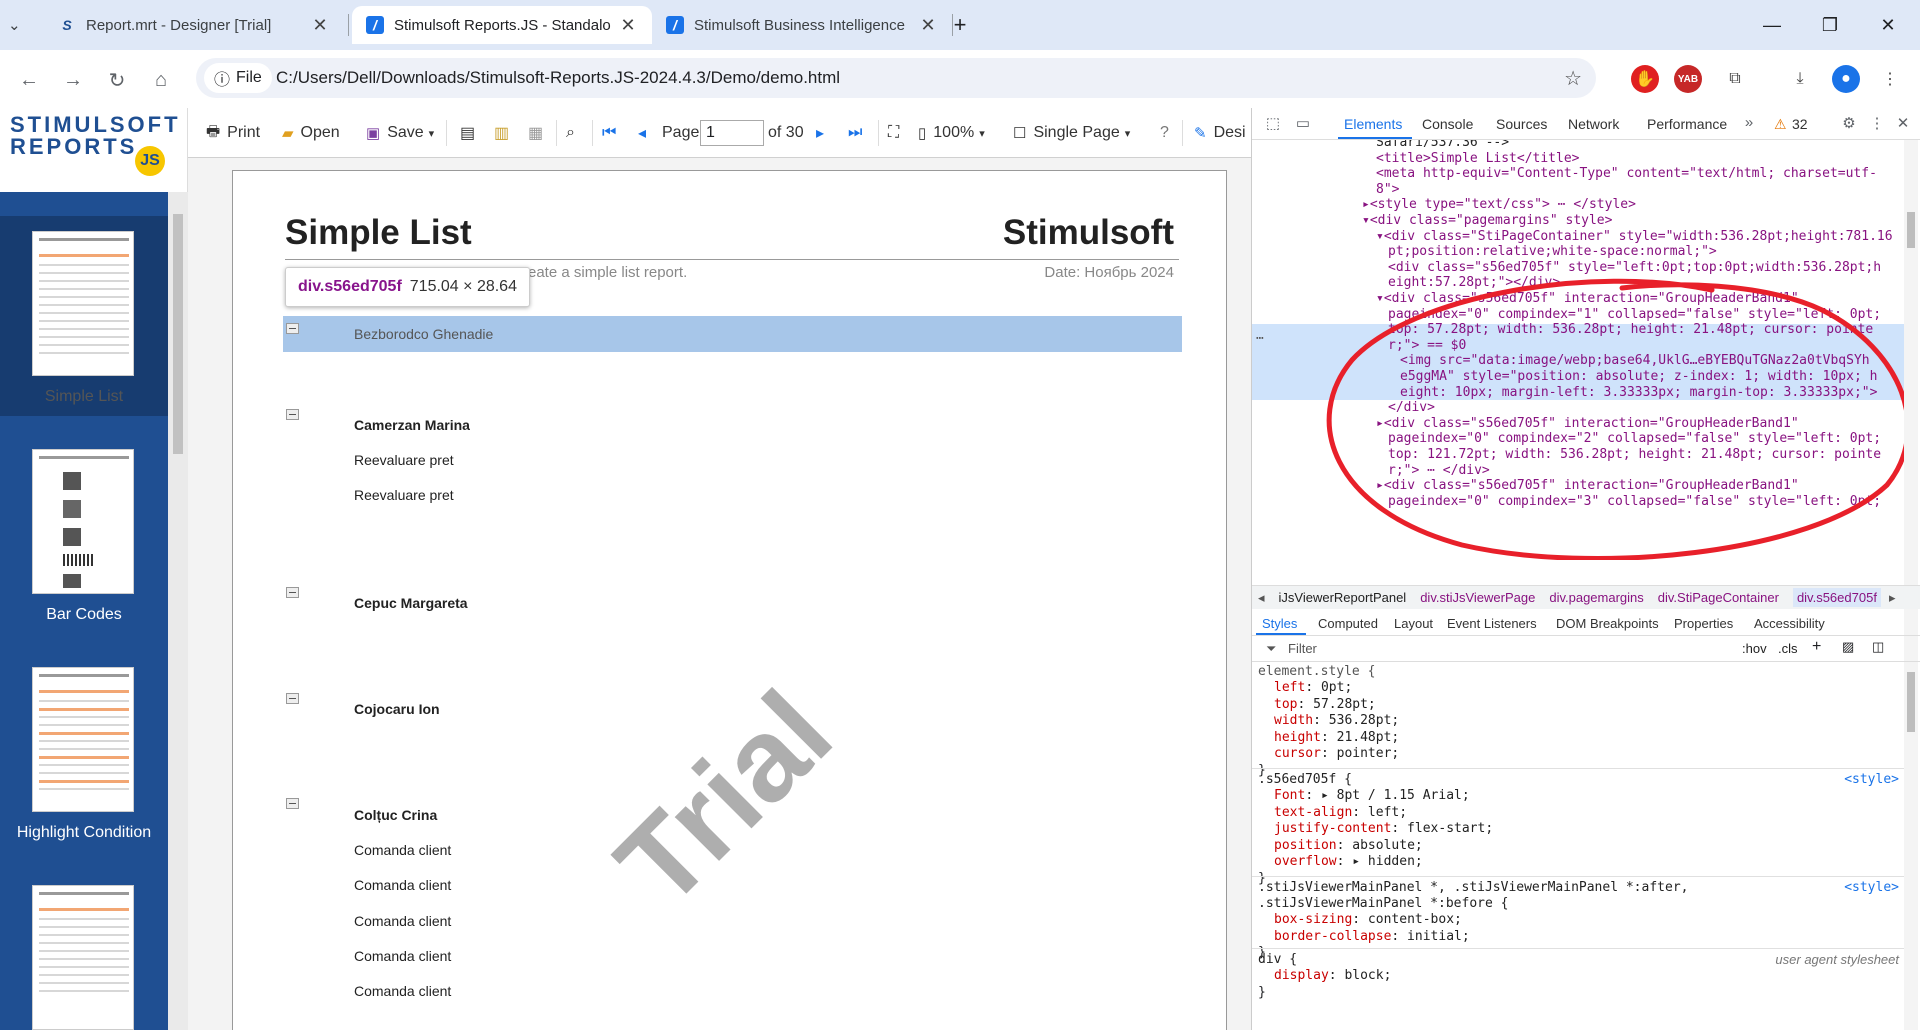 This screenshot has width=1920, height=1030. What do you see at coordinates (1372, 796) in the screenshot?
I see `css-property: Font: ▸ 8pt / 1.15 Arial;` at bounding box center [1372, 796].